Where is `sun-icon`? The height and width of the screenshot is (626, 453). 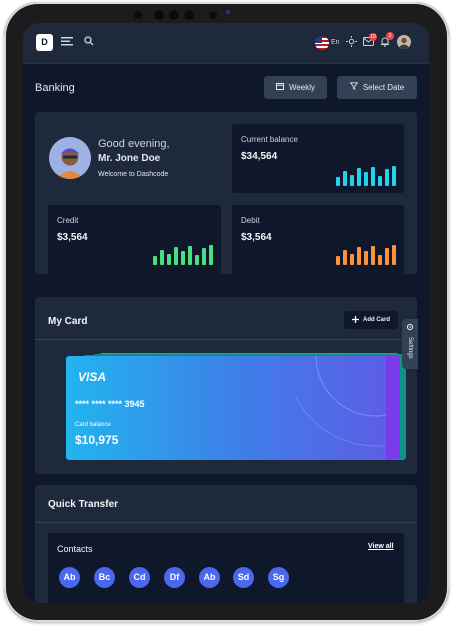 sun-icon is located at coordinates (351, 43).